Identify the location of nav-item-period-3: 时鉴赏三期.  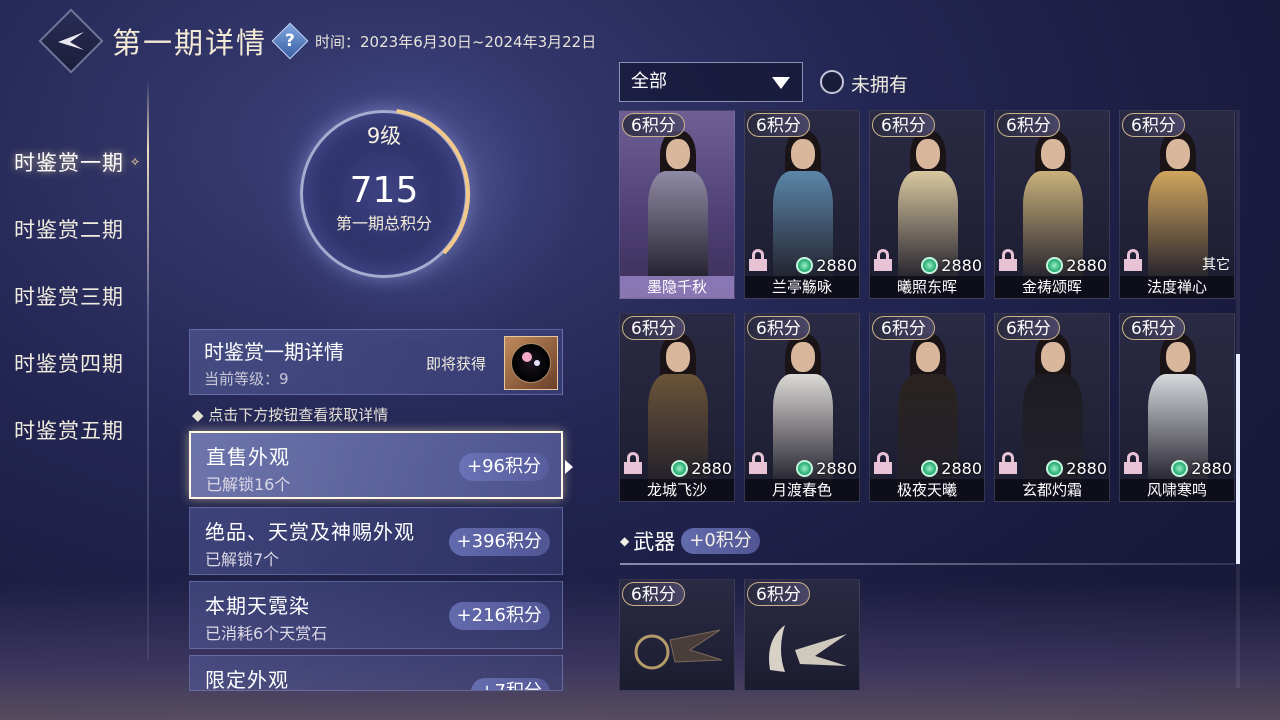
(79, 295).